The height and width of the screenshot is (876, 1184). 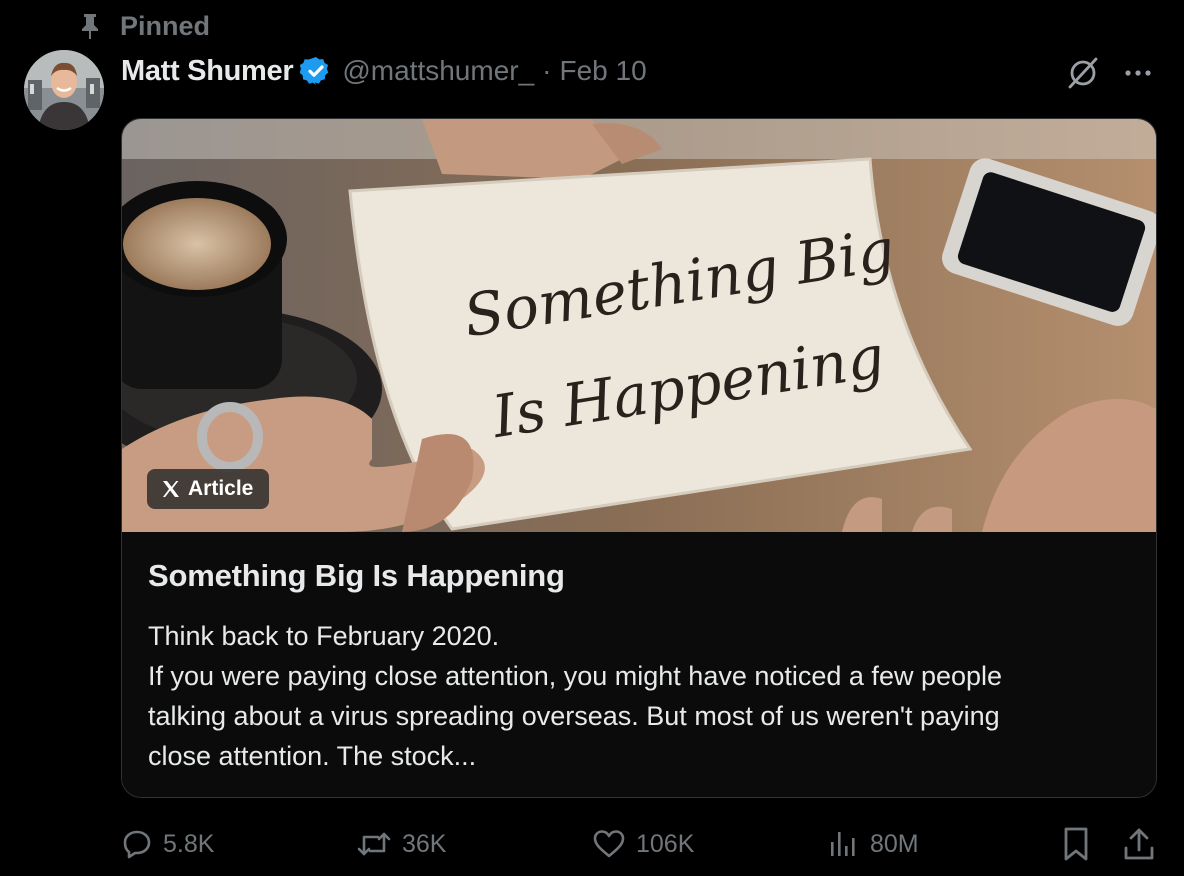 What do you see at coordinates (1083, 73) in the screenshot?
I see `grok-icon` at bounding box center [1083, 73].